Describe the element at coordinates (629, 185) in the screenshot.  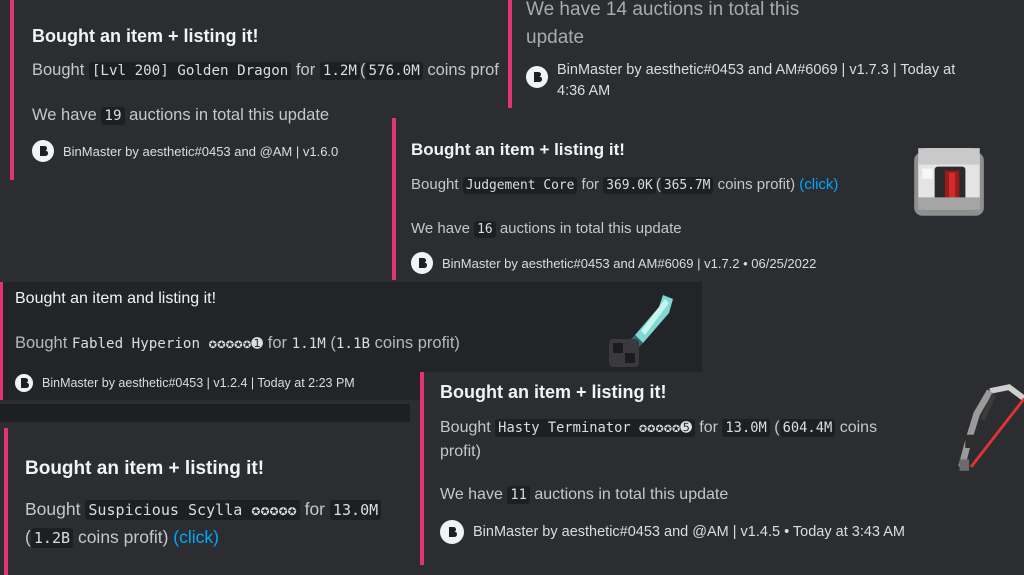
I see `price: 369.0K` at that location.